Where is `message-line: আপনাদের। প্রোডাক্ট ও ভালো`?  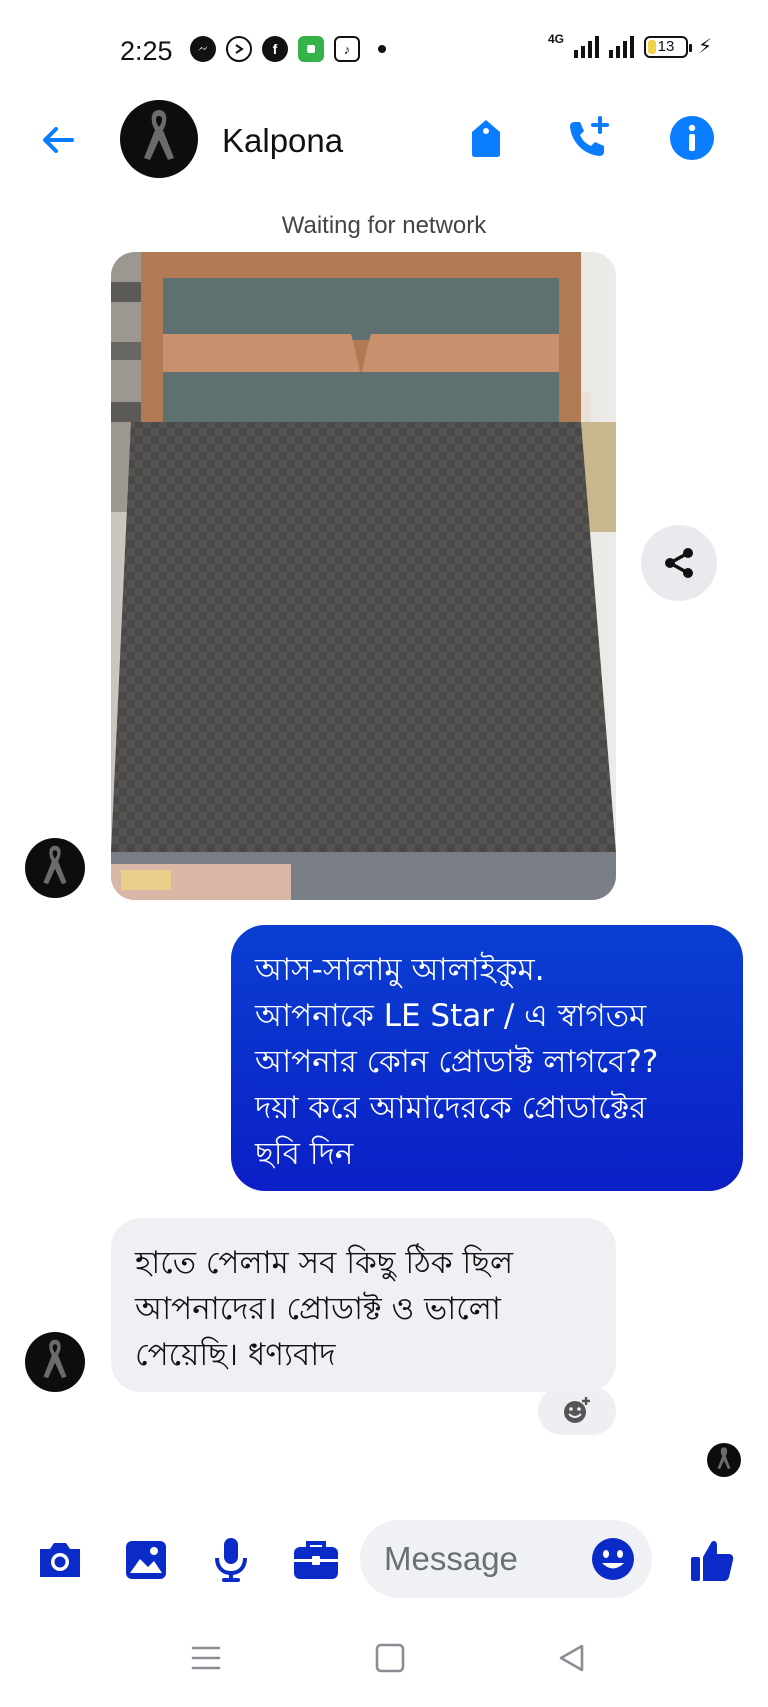
message-line: আপনাদের। প্রোডাক্ট ও ভালো is located at coordinates (318, 1309).